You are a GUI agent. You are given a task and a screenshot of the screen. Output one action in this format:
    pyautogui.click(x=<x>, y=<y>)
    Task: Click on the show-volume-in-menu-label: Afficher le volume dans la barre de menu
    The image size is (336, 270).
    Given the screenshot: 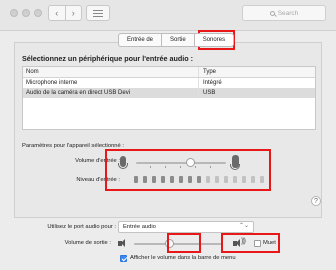 What is the action you would take?
    pyautogui.click(x=183, y=258)
    